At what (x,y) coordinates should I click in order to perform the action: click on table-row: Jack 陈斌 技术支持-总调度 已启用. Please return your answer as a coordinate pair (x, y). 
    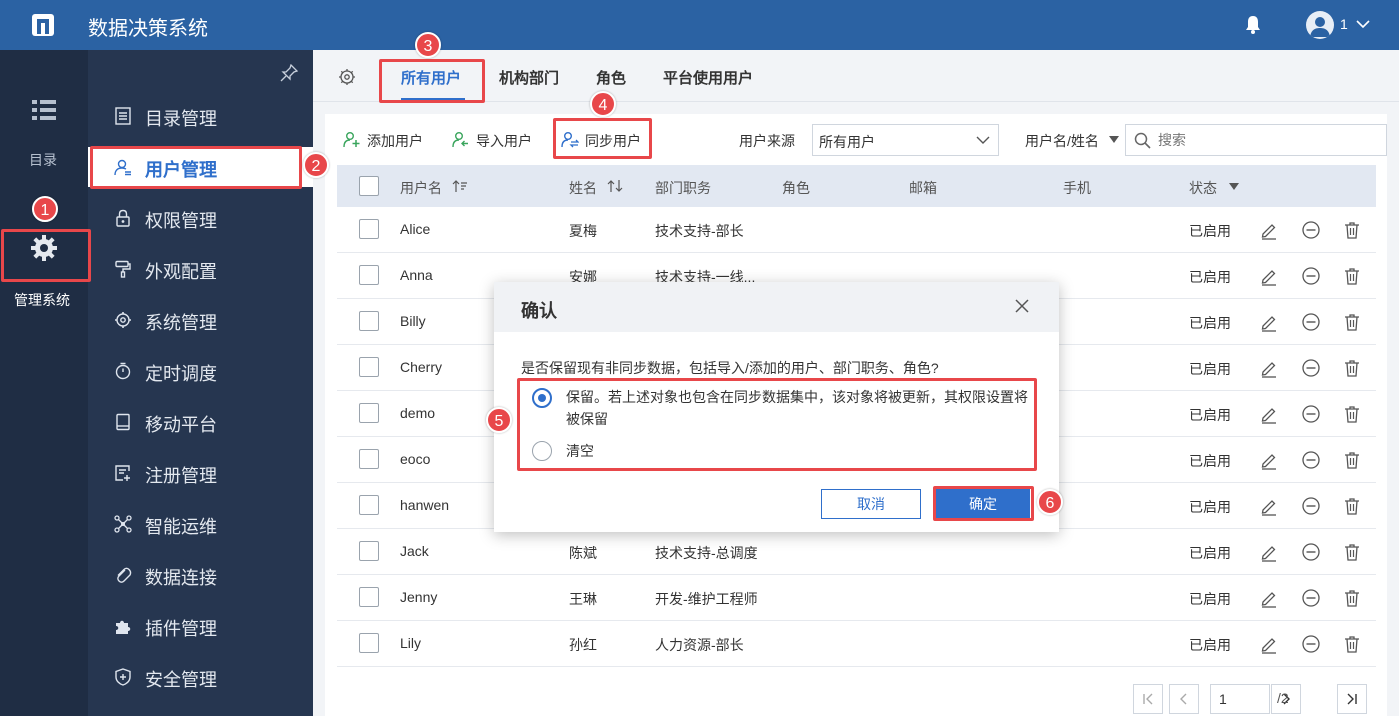
    Looking at the image, I should click on (856, 552).